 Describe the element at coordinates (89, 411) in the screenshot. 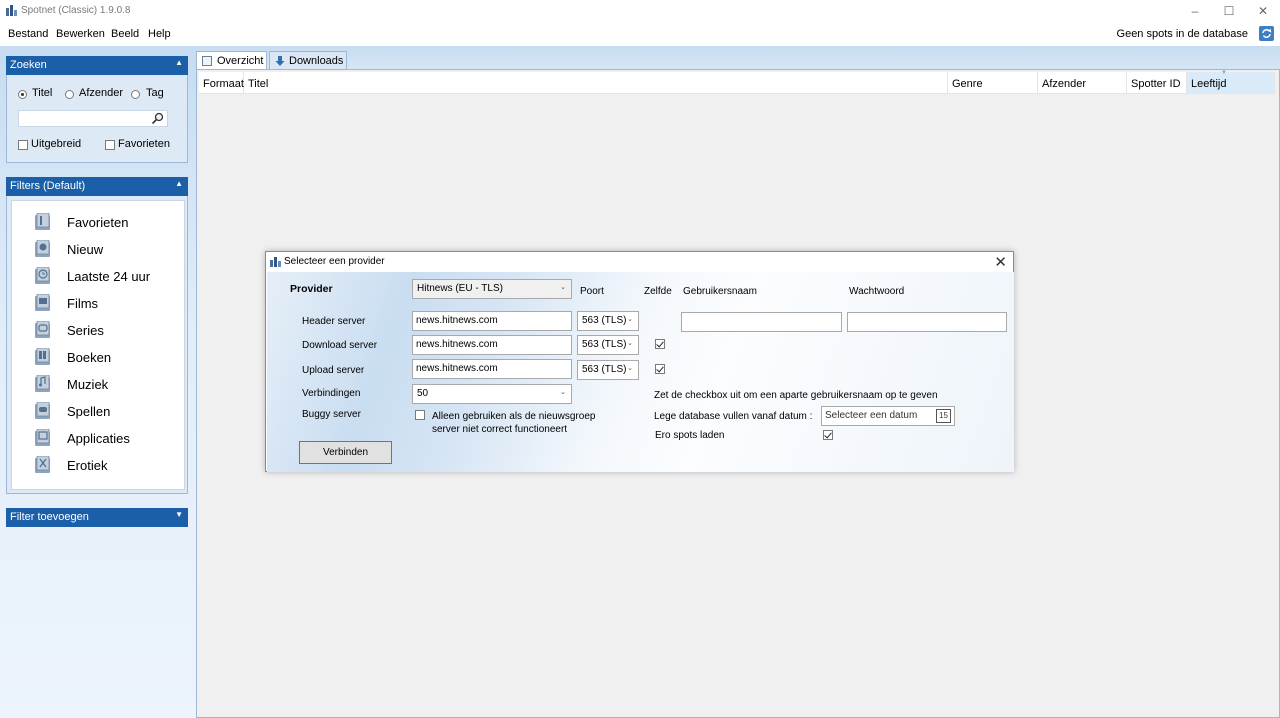

I see `filter-label: Spellen` at that location.